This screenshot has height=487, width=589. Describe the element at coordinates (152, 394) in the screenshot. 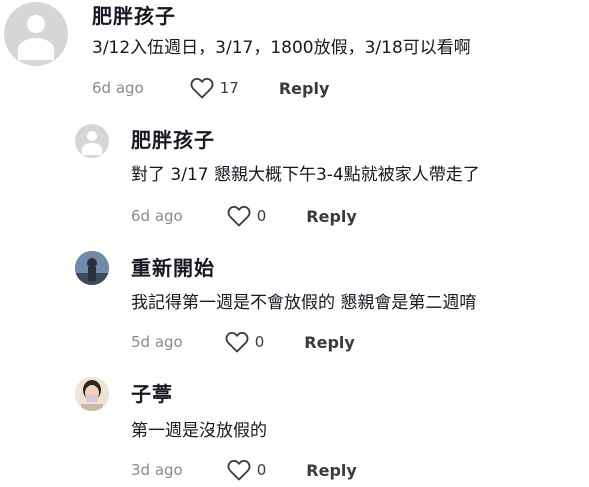

I see `comment-username: 子葶` at that location.